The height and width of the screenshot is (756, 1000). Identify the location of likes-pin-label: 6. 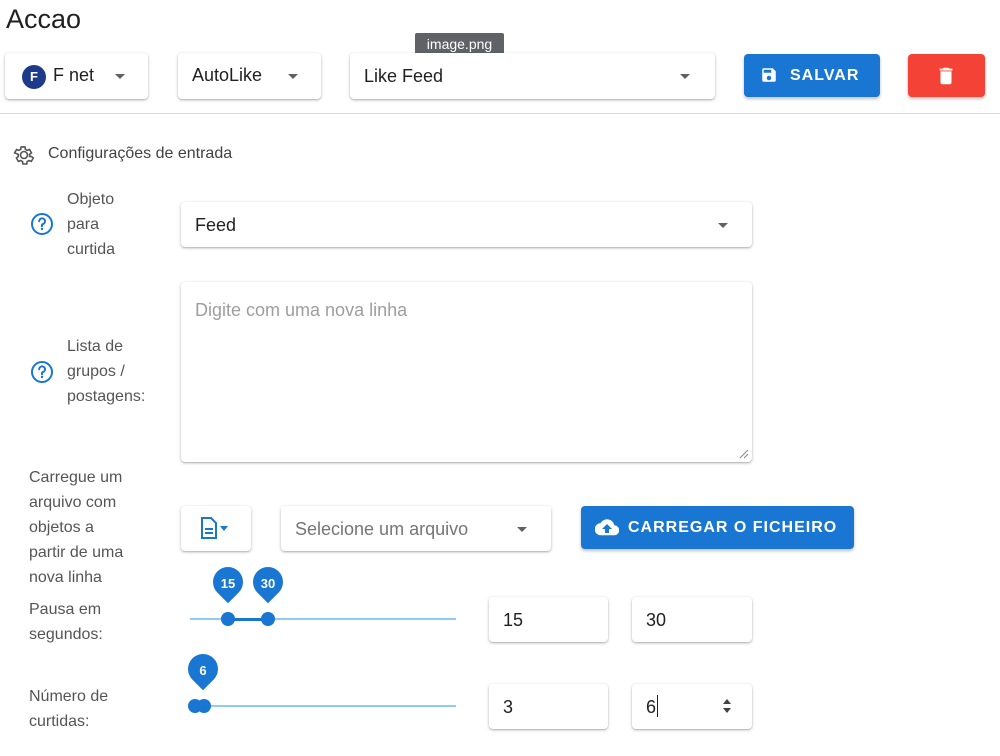
(203, 670).